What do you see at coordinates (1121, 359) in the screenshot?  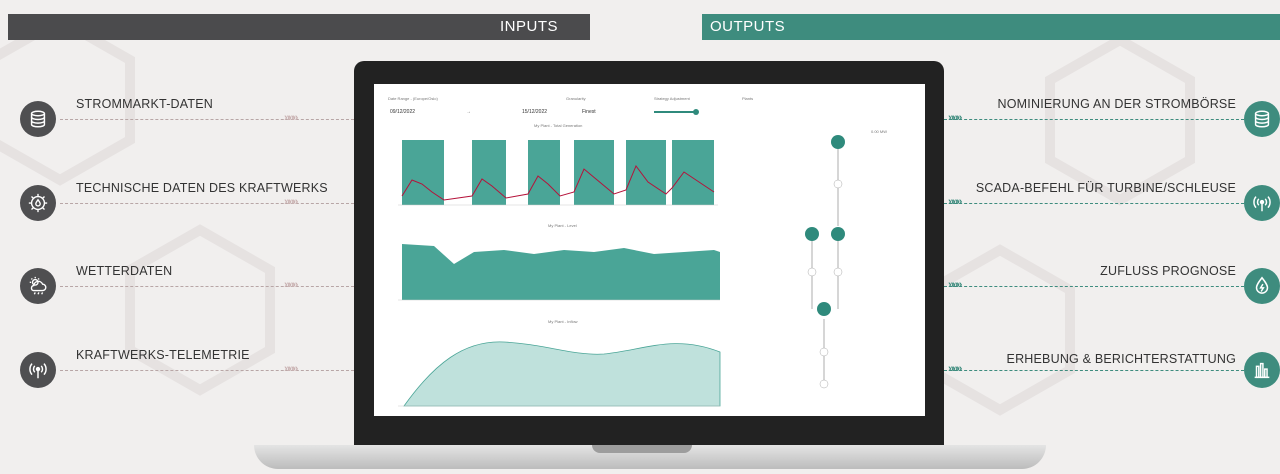 I see `output-label: ERHEBUNG & BERICHTERSTATTUNG` at bounding box center [1121, 359].